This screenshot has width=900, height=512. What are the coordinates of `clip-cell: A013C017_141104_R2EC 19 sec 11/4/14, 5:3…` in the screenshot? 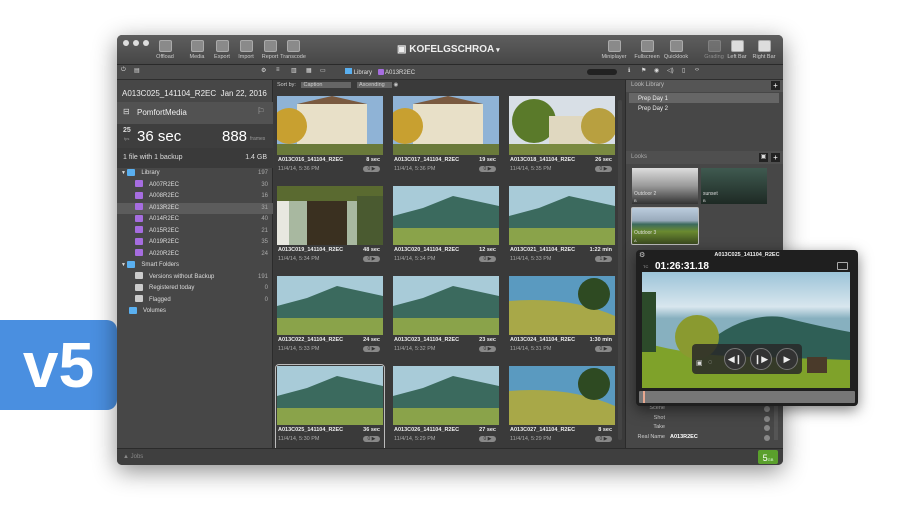 It's located at (446, 138).